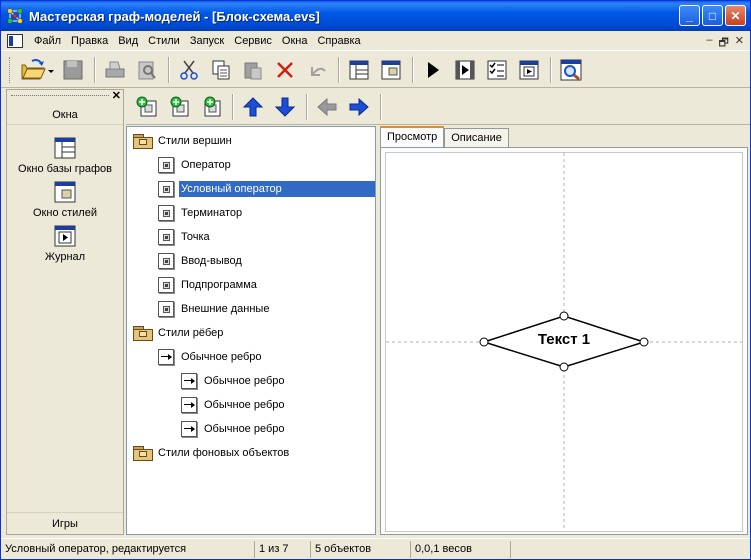 The height and width of the screenshot is (560, 751). I want to click on minimize-button: _, so click(689, 15).